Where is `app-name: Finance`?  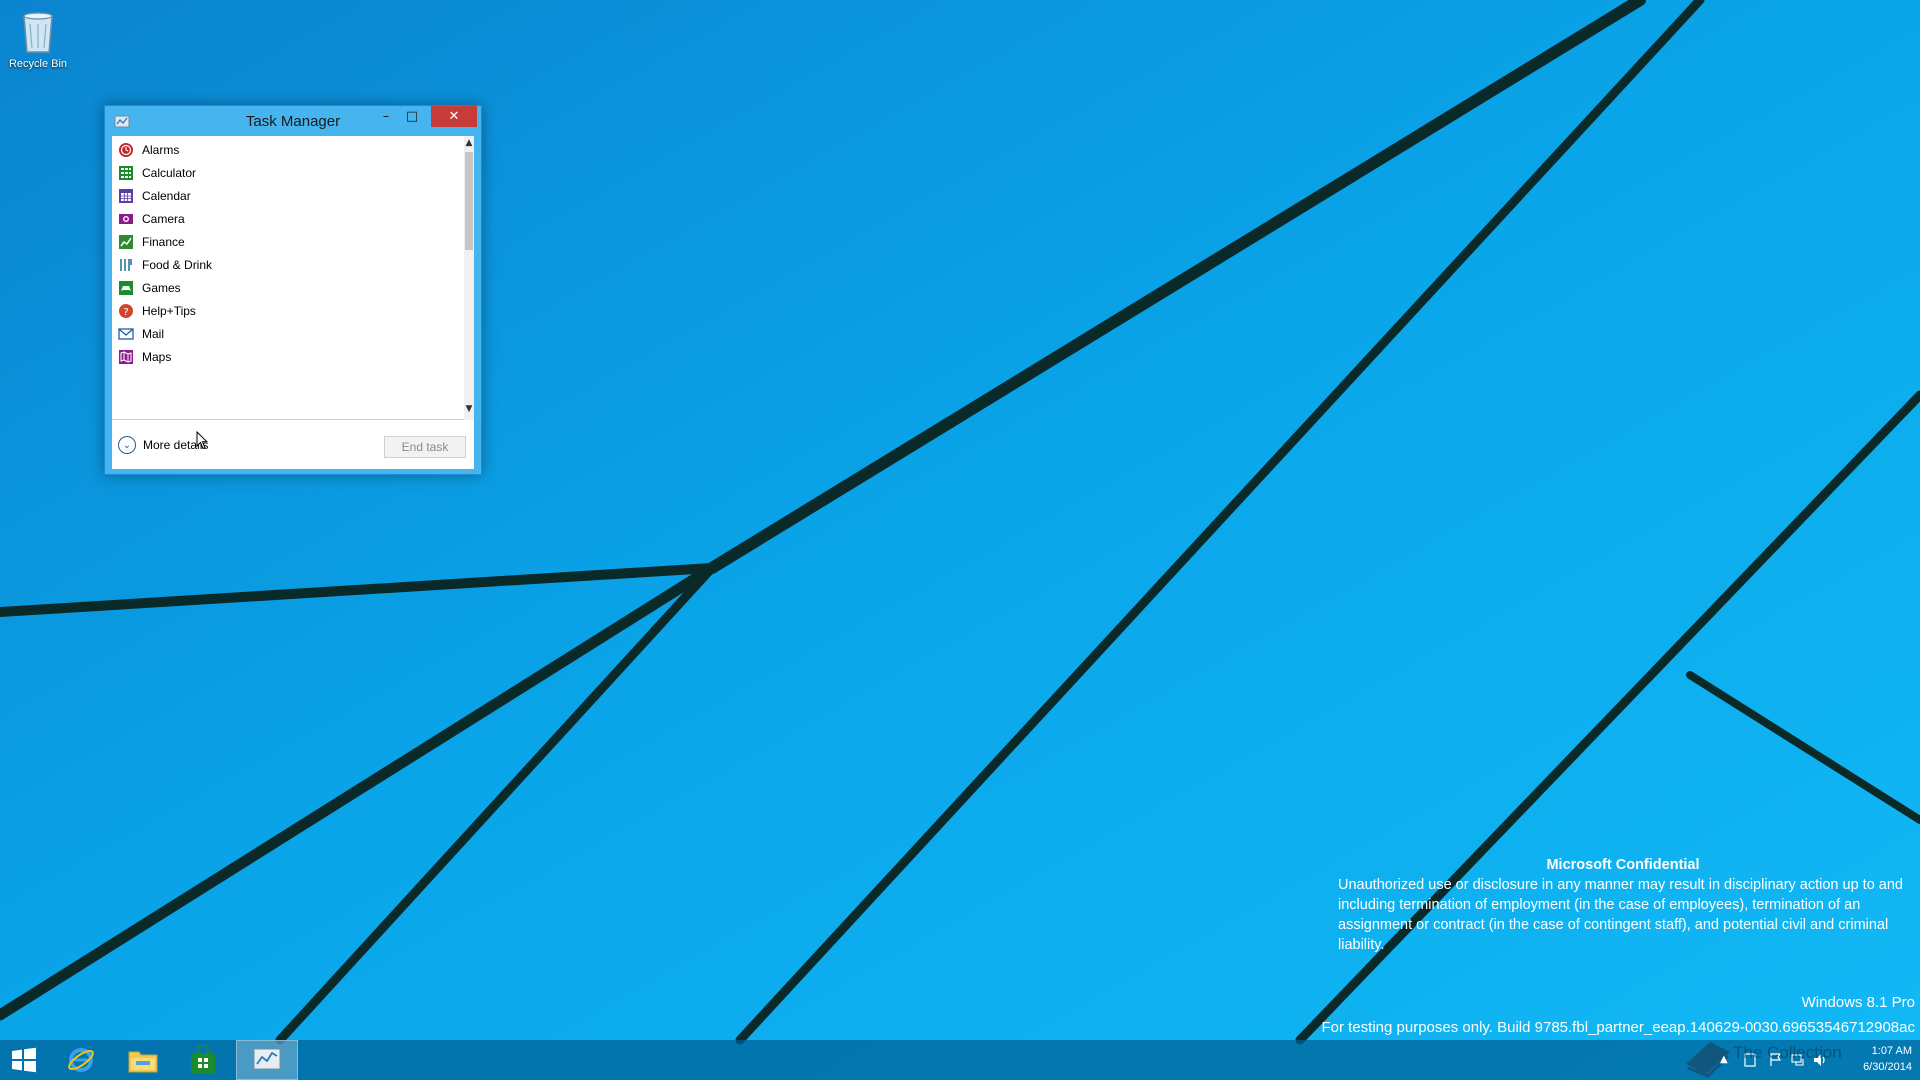
app-name: Finance is located at coordinates (163, 242).